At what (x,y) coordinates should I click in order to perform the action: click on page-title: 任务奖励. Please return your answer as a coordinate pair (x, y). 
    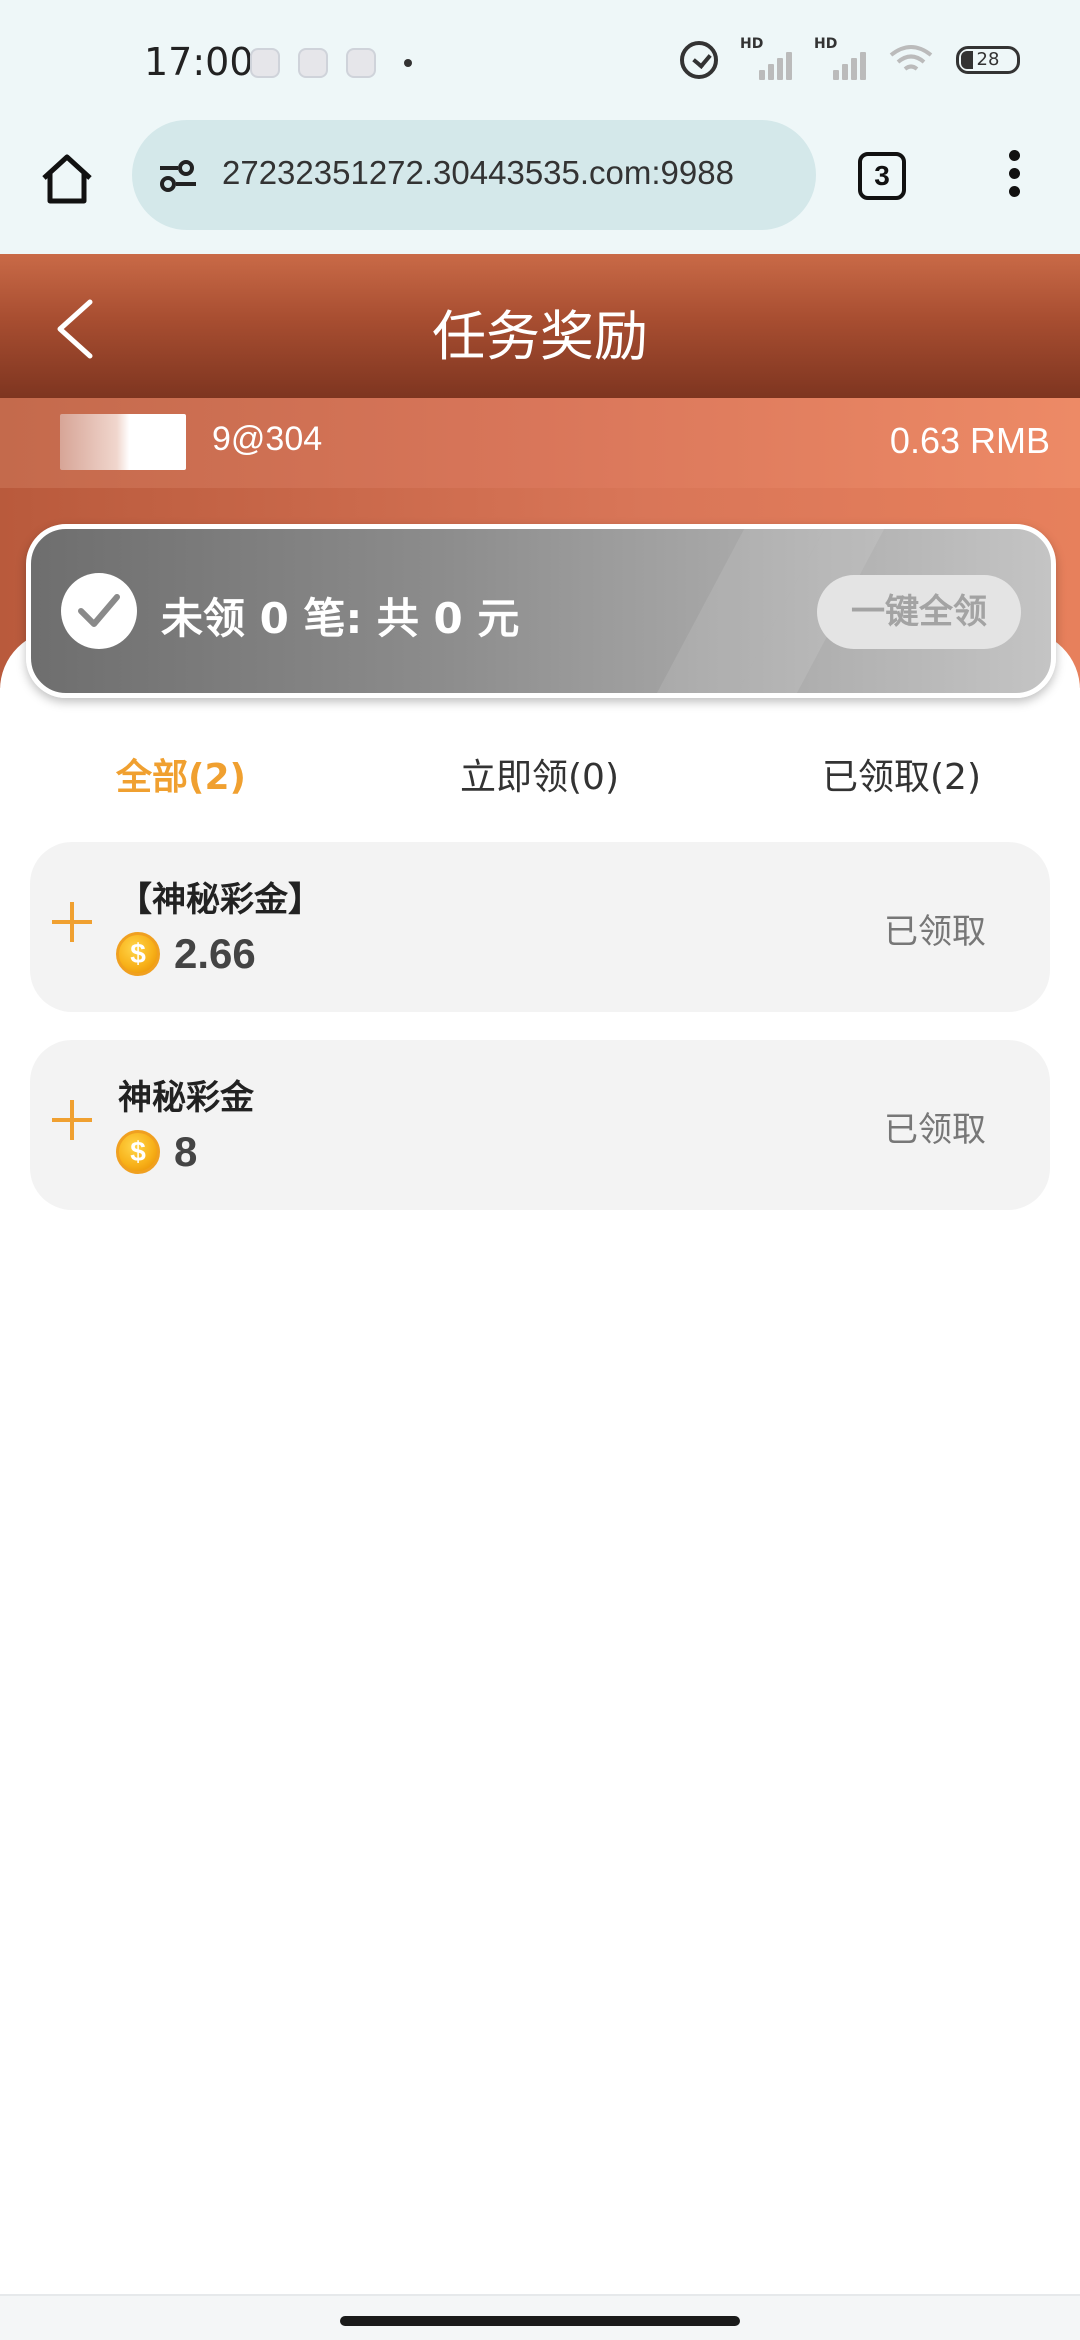
    Looking at the image, I should click on (540, 336).